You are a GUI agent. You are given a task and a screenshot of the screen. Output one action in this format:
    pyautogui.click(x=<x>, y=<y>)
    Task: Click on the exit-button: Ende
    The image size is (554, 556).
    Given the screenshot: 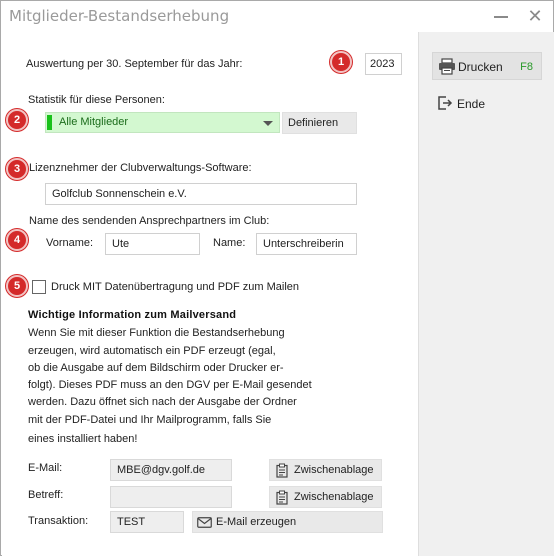 What is the action you would take?
    pyautogui.click(x=487, y=104)
    